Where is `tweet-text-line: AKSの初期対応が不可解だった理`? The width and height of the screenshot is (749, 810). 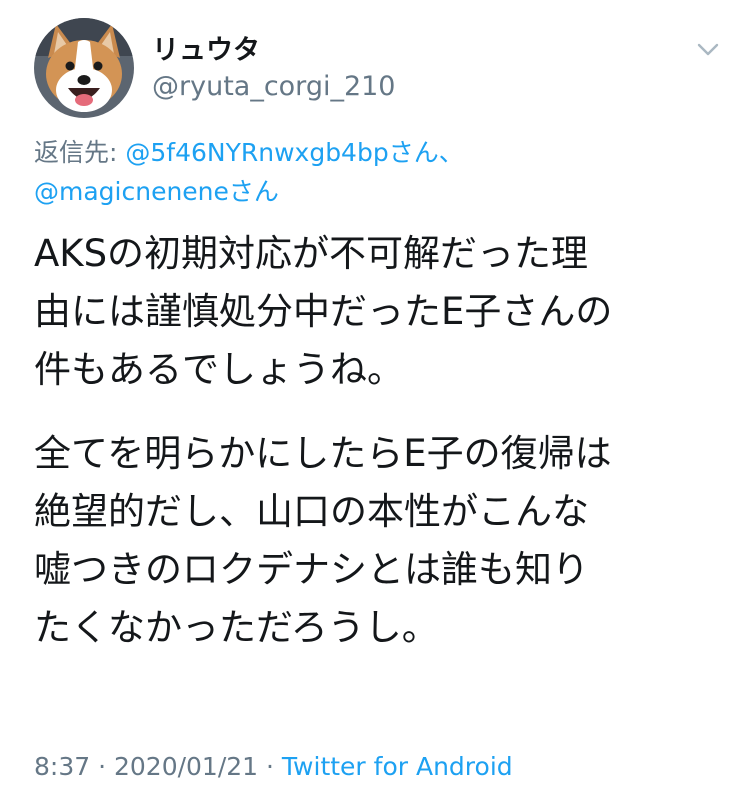
tweet-text-line: AKSの初期対応が不可解だった理 is located at coordinates (311, 253).